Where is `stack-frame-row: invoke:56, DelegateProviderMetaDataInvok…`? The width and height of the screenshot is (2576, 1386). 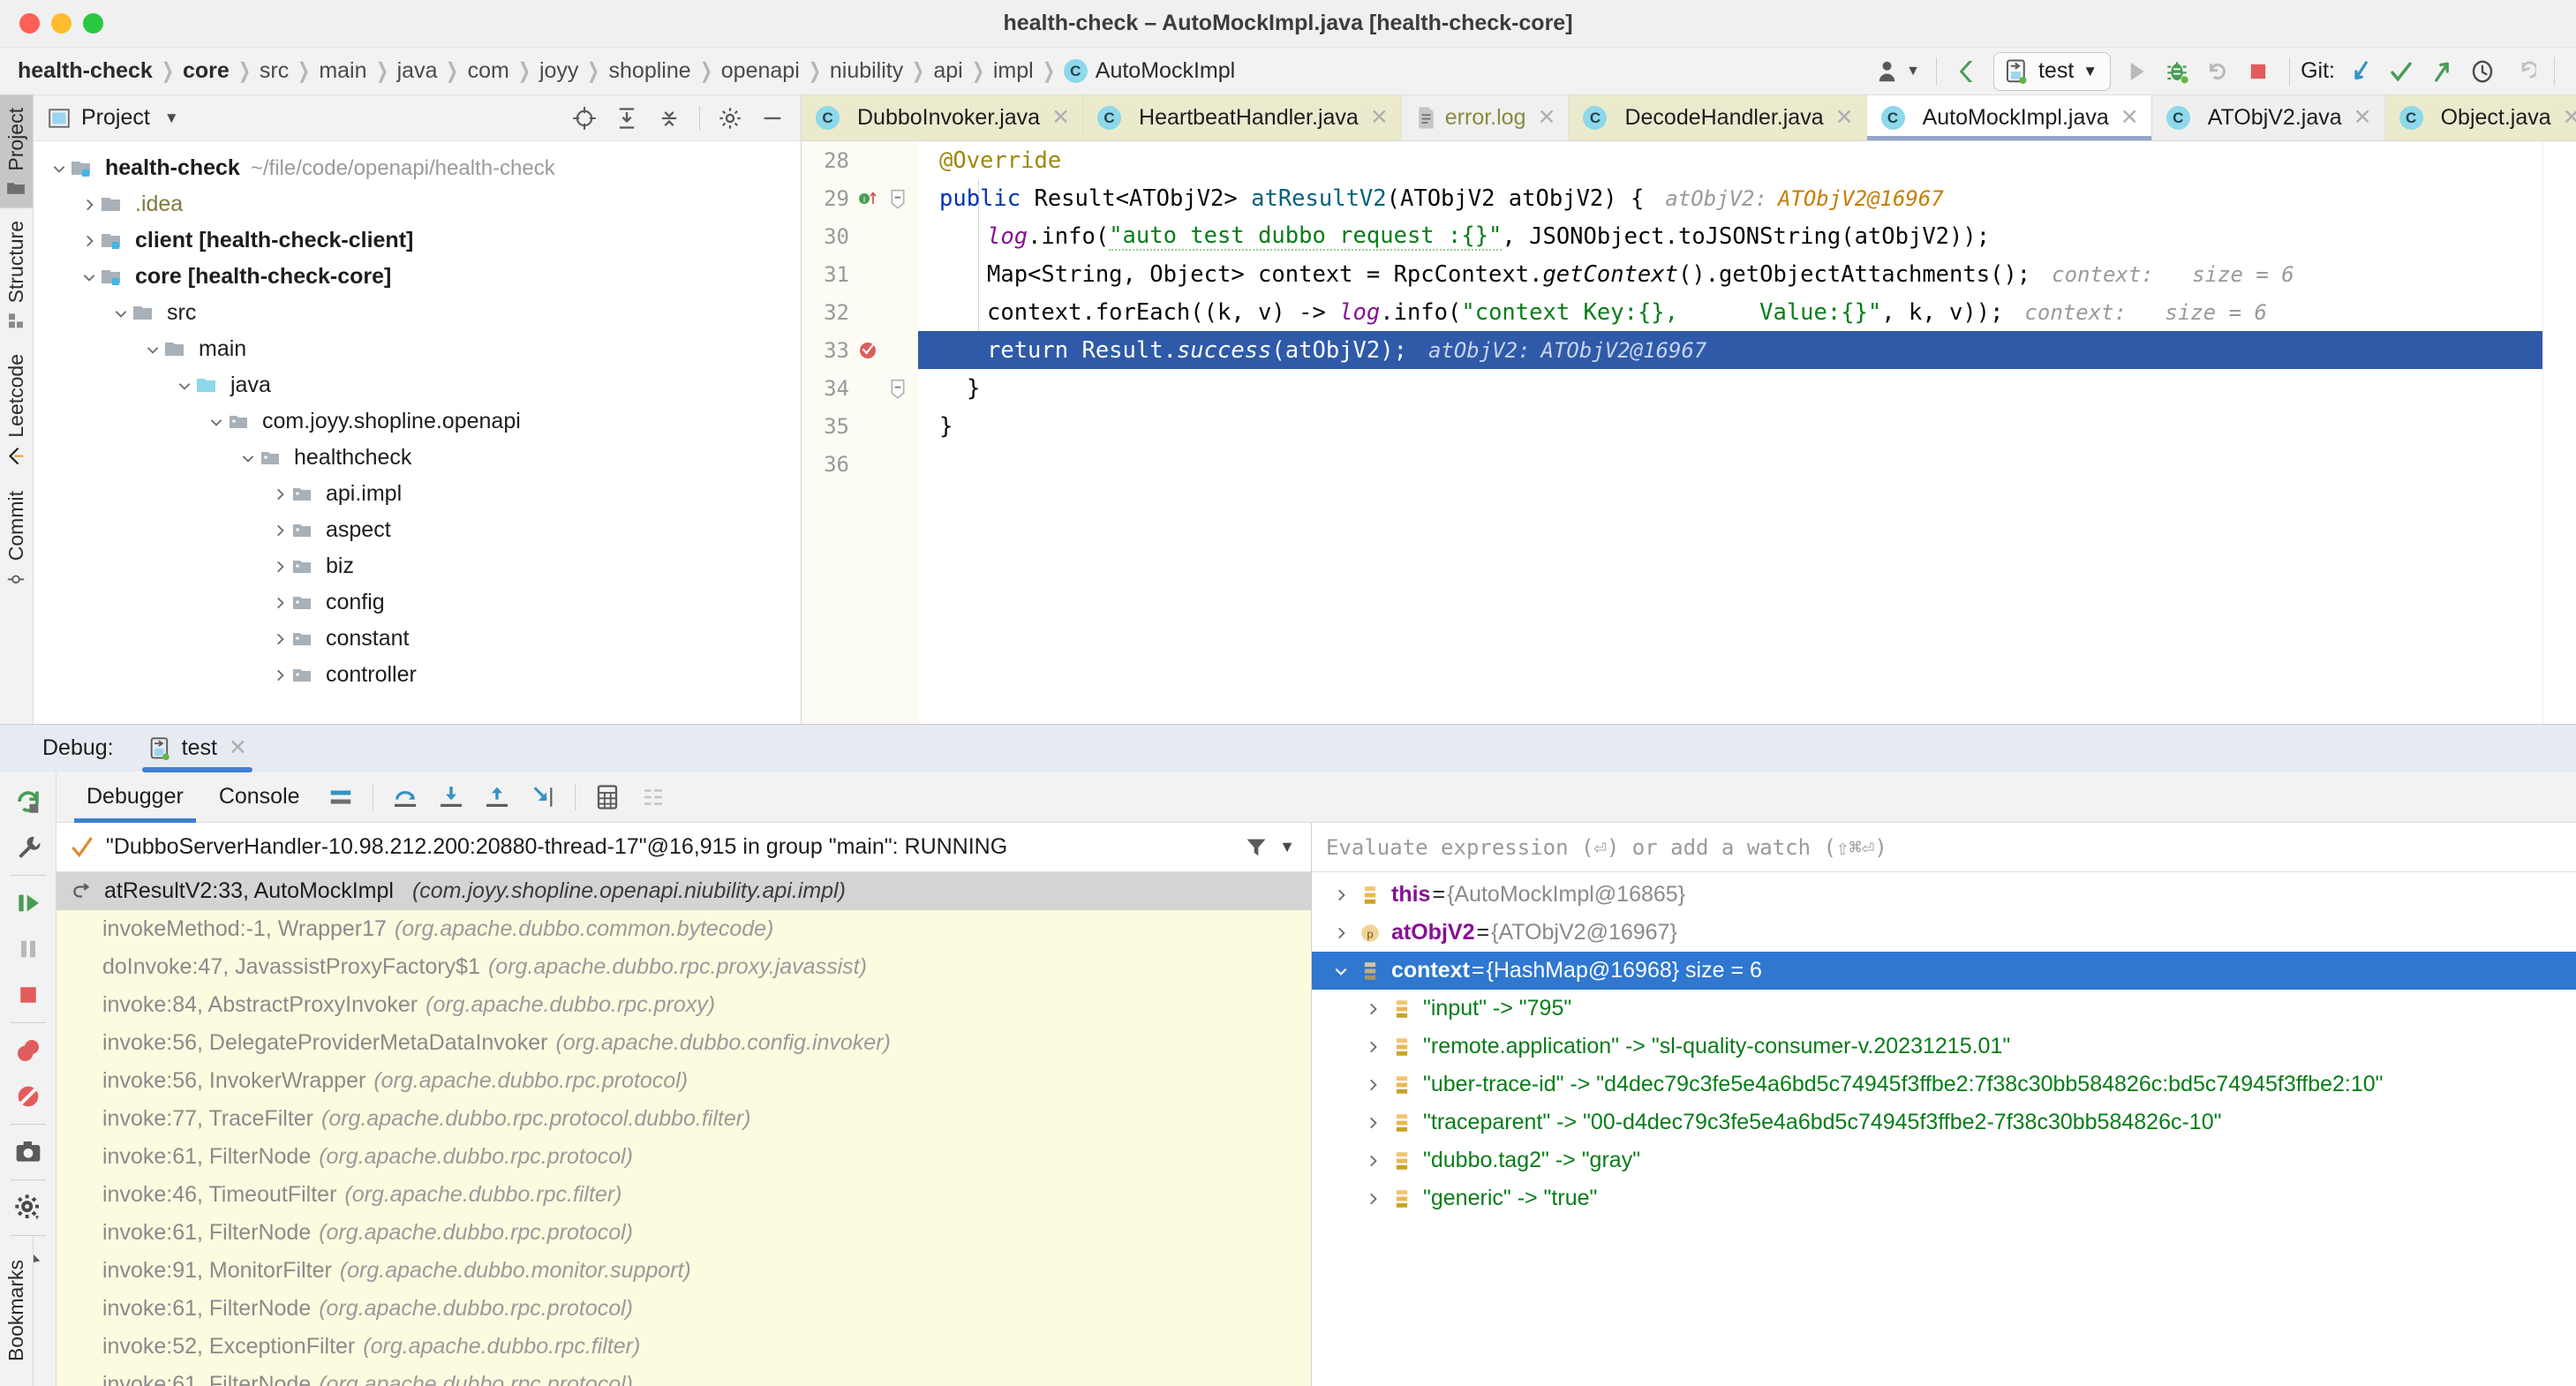
stack-frame-row: invoke:56, DelegateProviderMetaDataInvok… is located at coordinates (684, 1043).